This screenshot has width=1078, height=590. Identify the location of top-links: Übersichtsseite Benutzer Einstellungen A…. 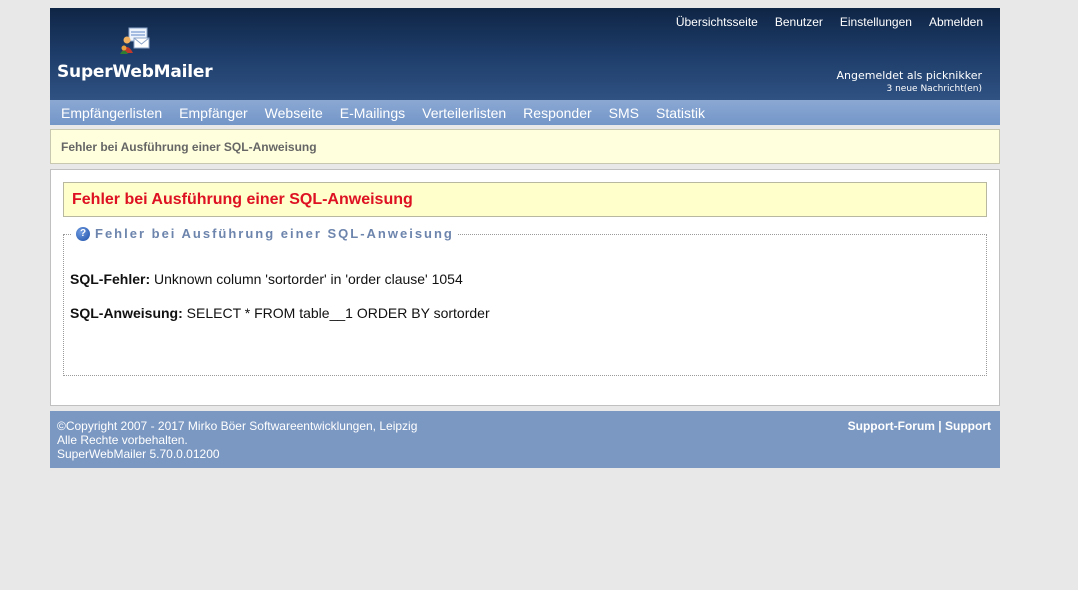
(829, 22).